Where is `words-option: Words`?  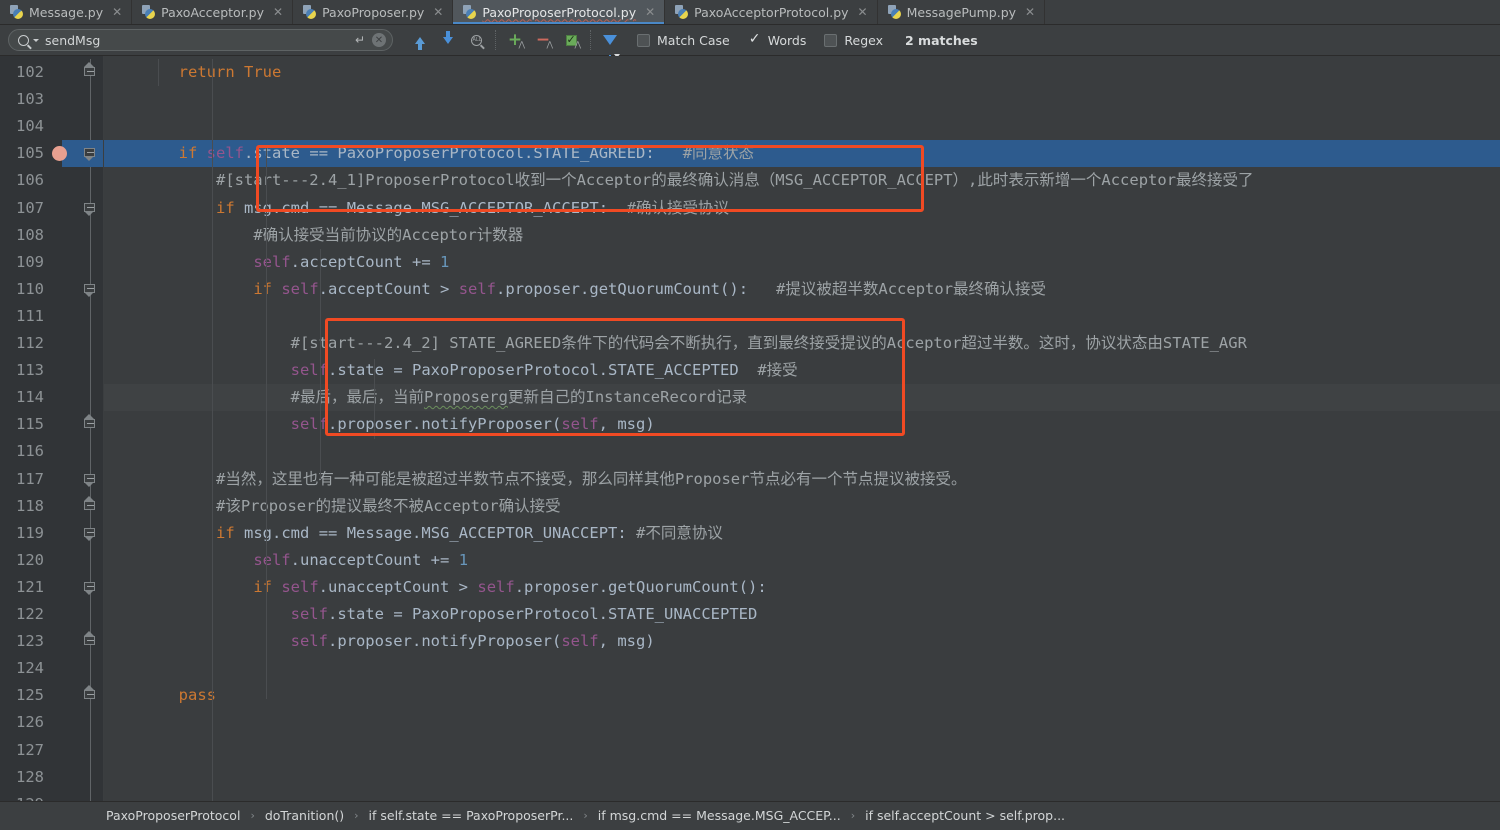
words-option: Words is located at coordinates (777, 39).